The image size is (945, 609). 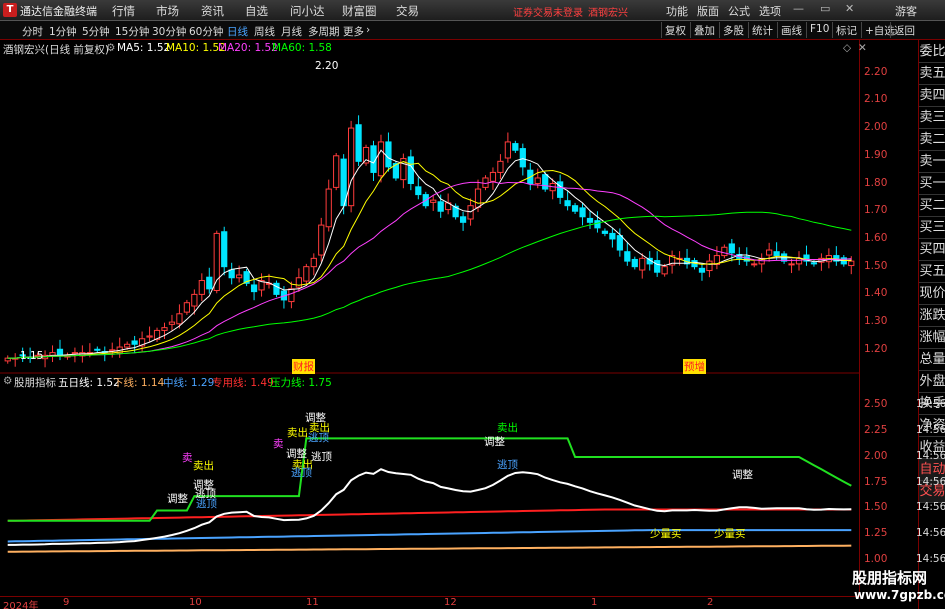 I want to click on multi-stock-button: 多股, so click(x=733, y=30).